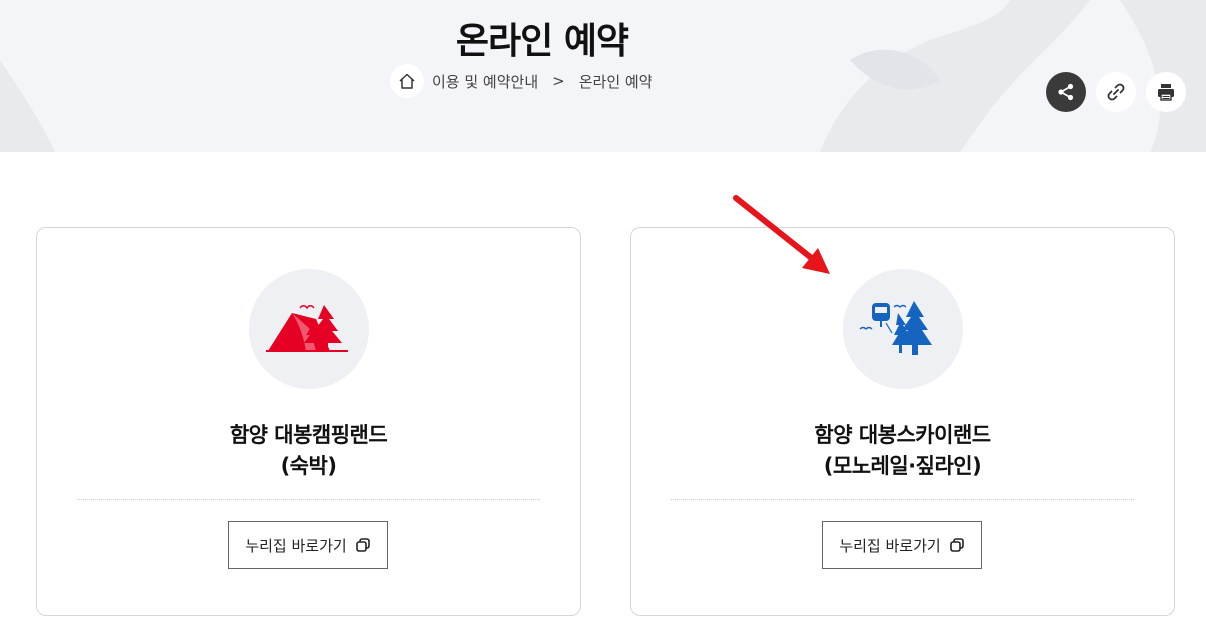 The height and width of the screenshot is (639, 1206). What do you see at coordinates (308, 435) in the screenshot?
I see `card-title-line1: 함양 대봉캠핑랜드` at bounding box center [308, 435].